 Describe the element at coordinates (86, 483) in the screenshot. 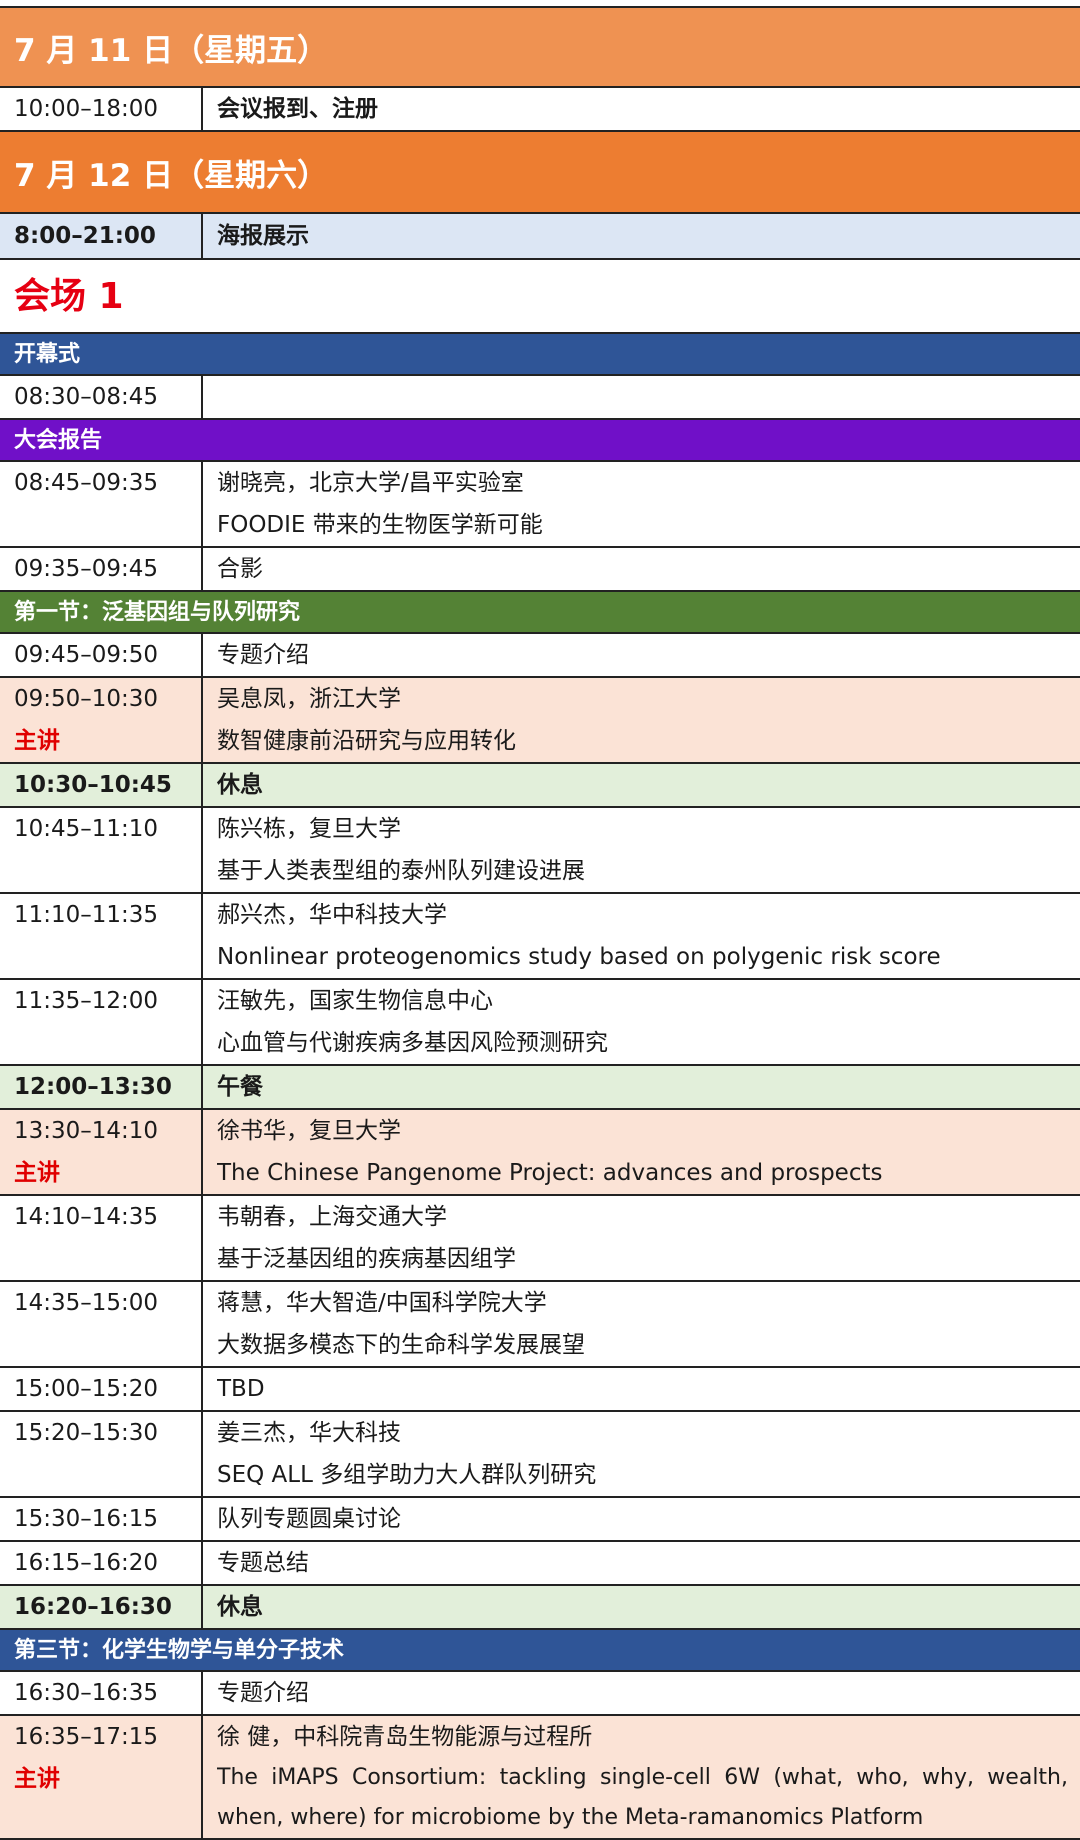

I see `time-label: 08:45–09:35` at that location.